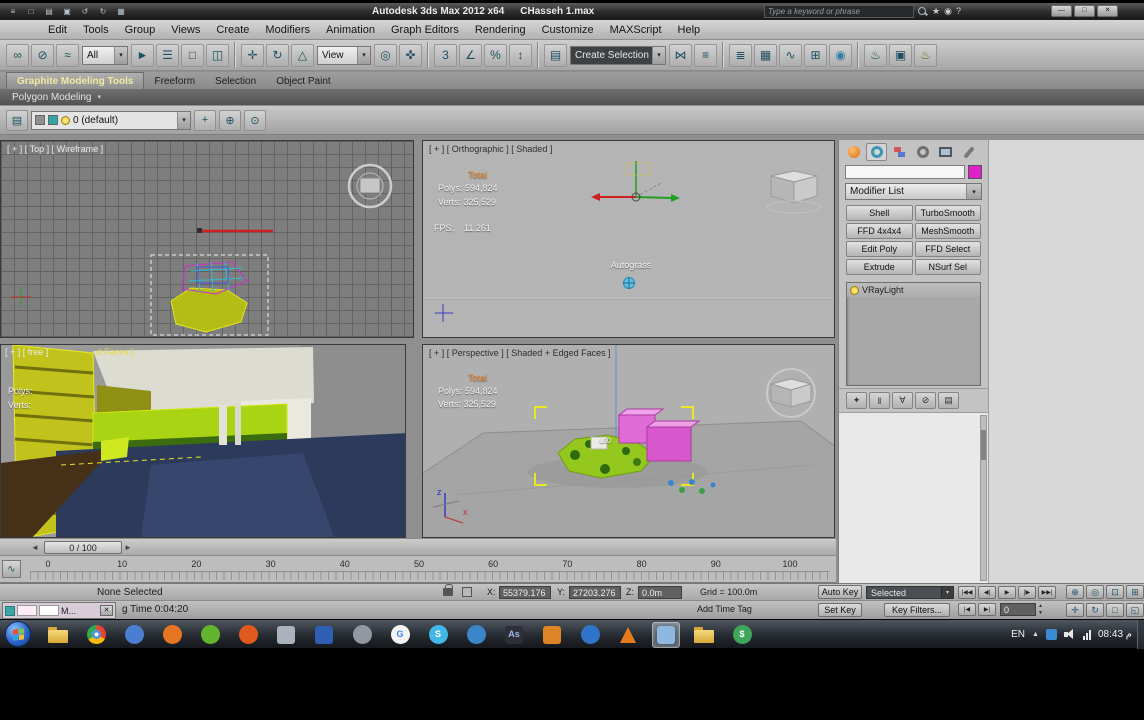  I want to click on go-to-end-button: ▶▶|, so click(1047, 592).